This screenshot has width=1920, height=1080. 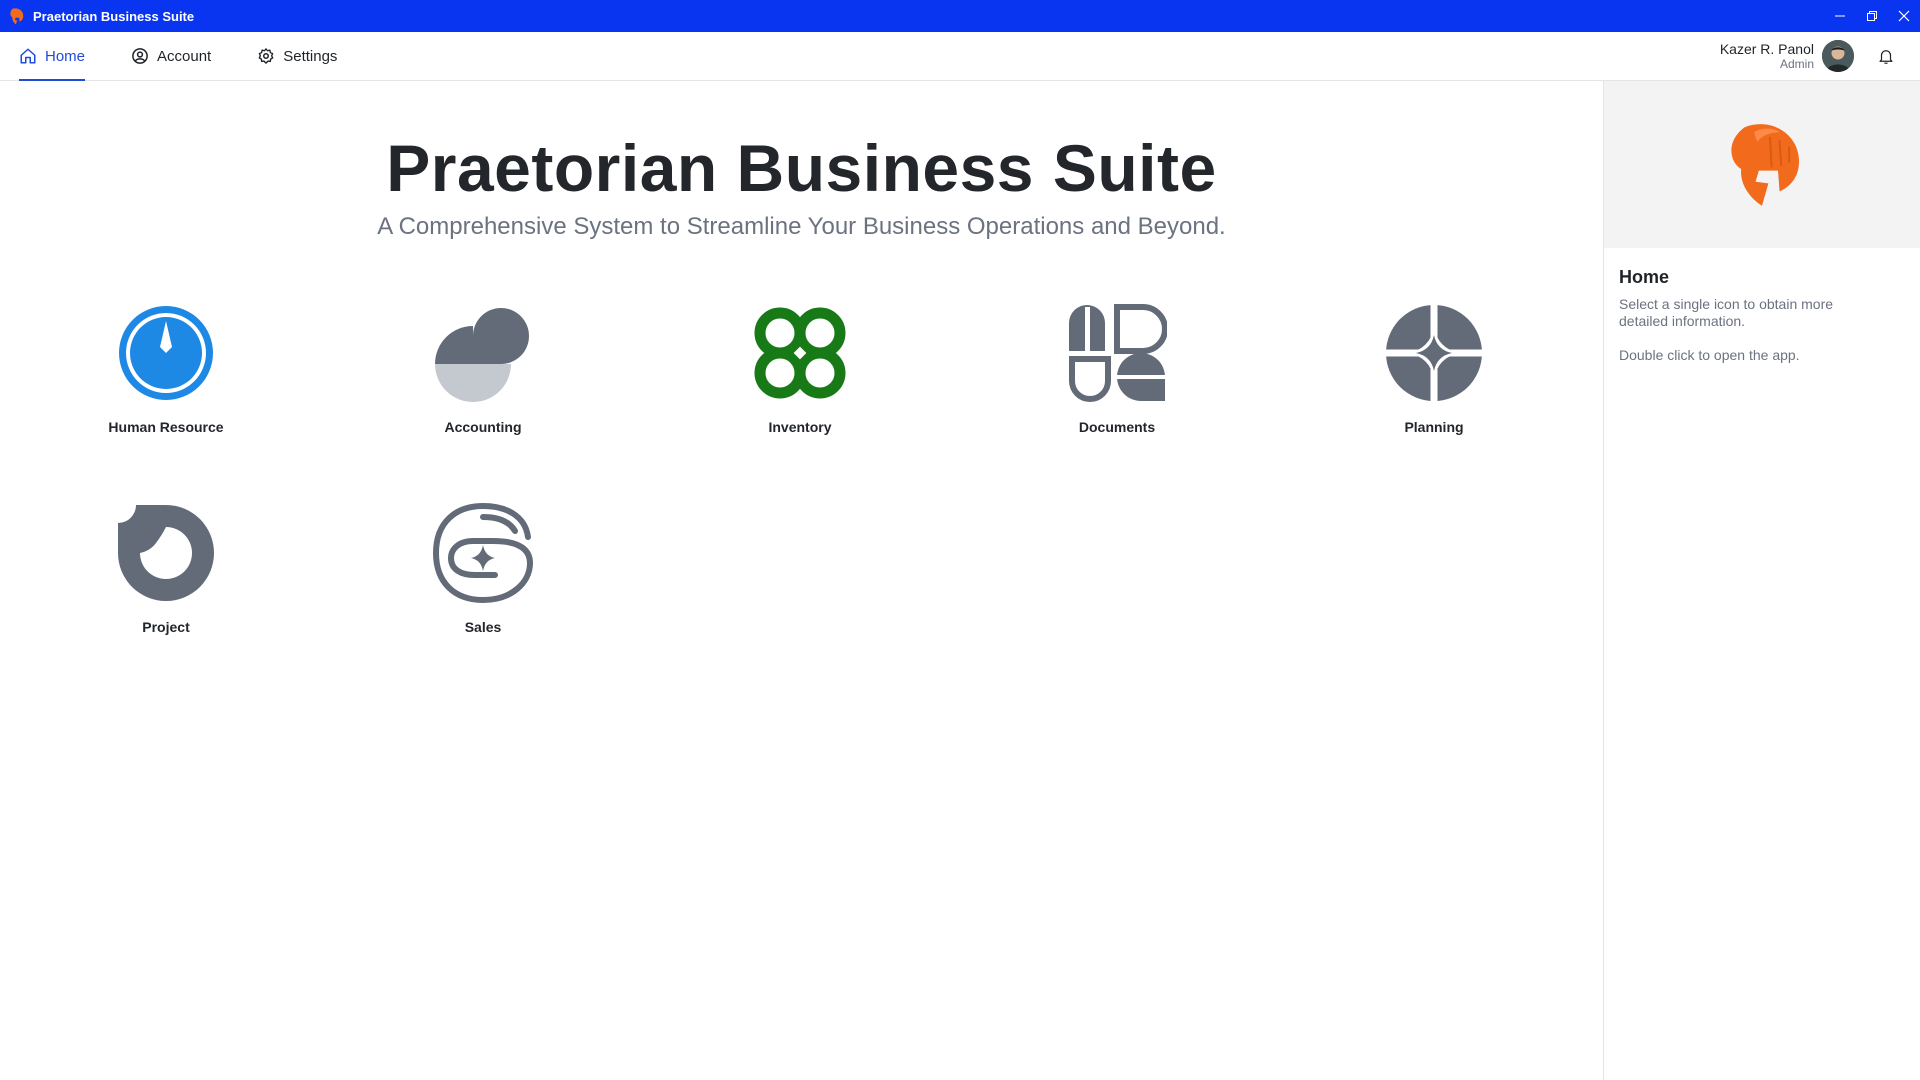 I want to click on page-title: Praetorian Business Suite, so click(x=801, y=168).